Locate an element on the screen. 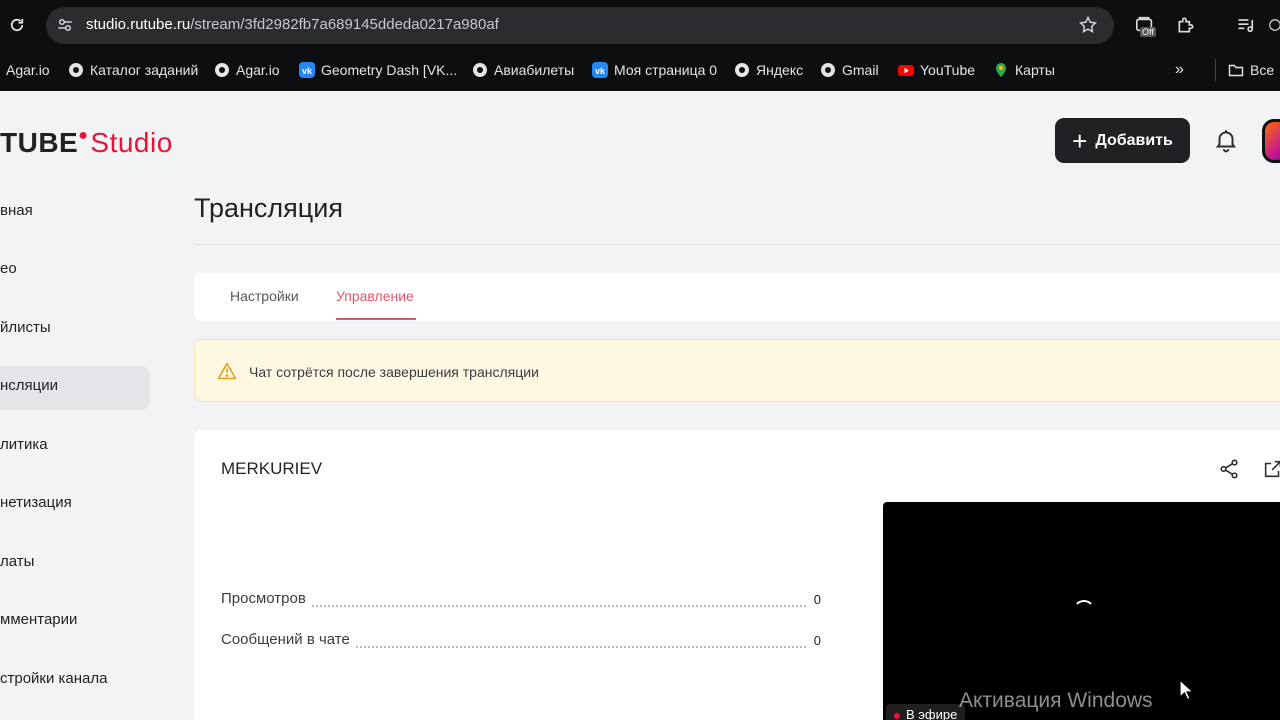 Image resolution: width=1280 pixels, height=720 pixels. bookmark-label: Авиабилеты is located at coordinates (534, 70).